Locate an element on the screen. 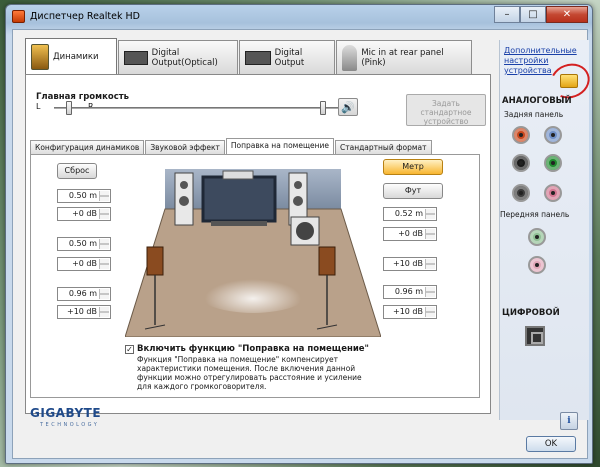 This screenshot has width=600, height=467. tab-digital-output: Digital Output is located at coordinates (287, 57).